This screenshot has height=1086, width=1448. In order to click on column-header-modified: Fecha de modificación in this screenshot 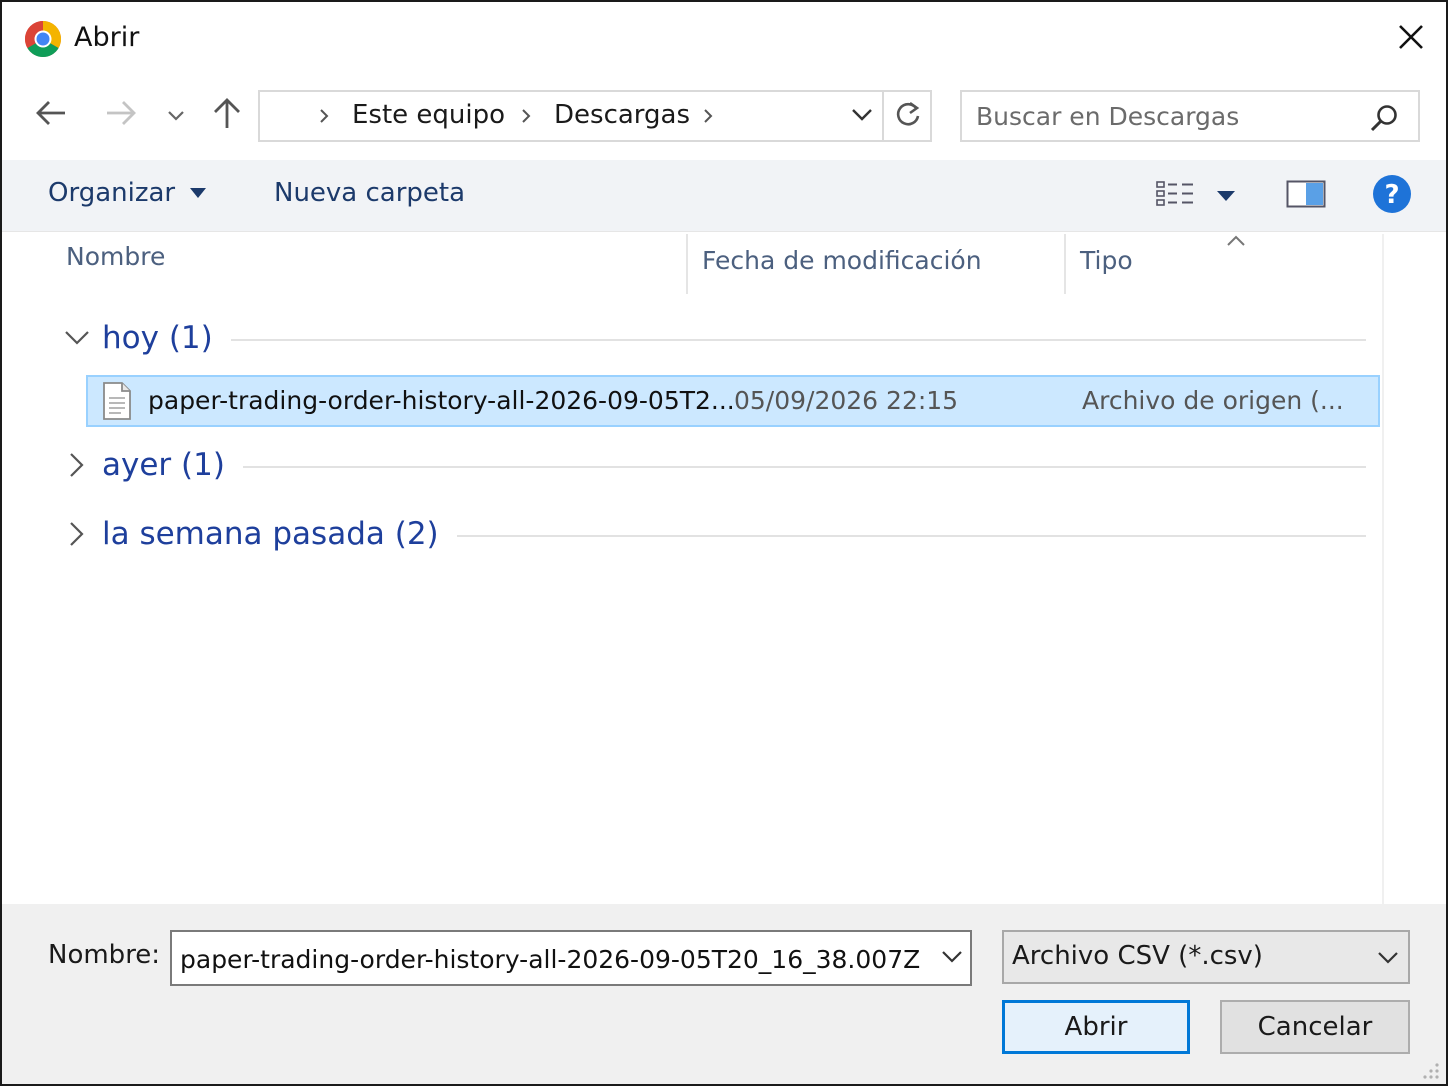, I will do `click(842, 260)`.